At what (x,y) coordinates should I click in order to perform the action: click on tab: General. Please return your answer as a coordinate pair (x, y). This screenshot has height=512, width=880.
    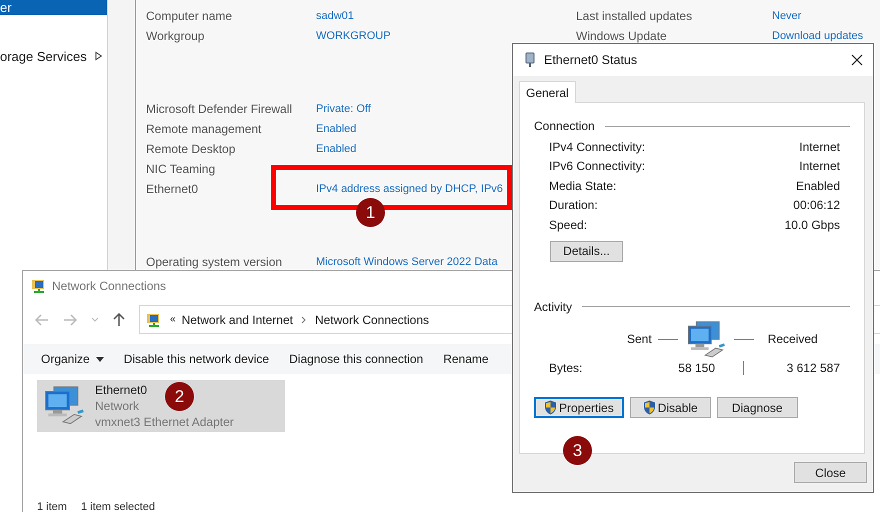
    Looking at the image, I should click on (547, 92).